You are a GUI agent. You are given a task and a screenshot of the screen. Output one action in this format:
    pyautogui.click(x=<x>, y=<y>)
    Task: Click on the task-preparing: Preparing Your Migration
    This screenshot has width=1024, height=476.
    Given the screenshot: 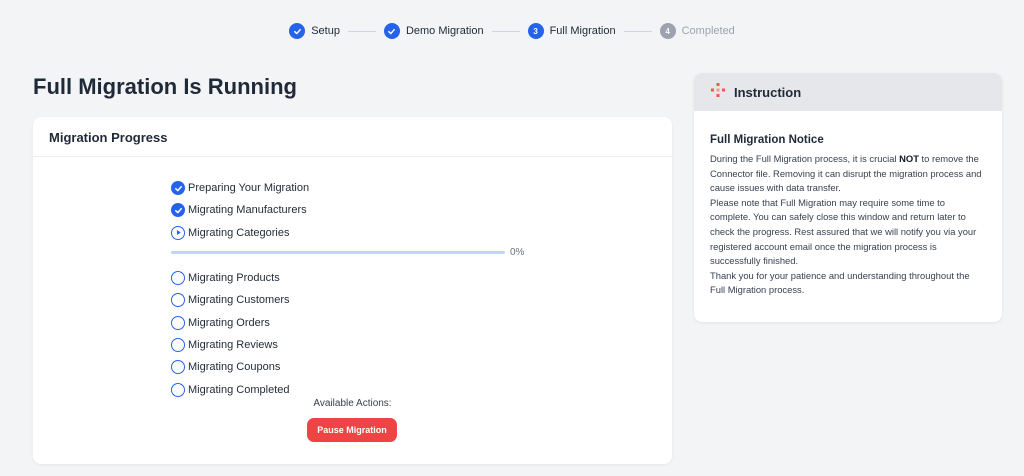 What is the action you would take?
    pyautogui.click(x=351, y=188)
    